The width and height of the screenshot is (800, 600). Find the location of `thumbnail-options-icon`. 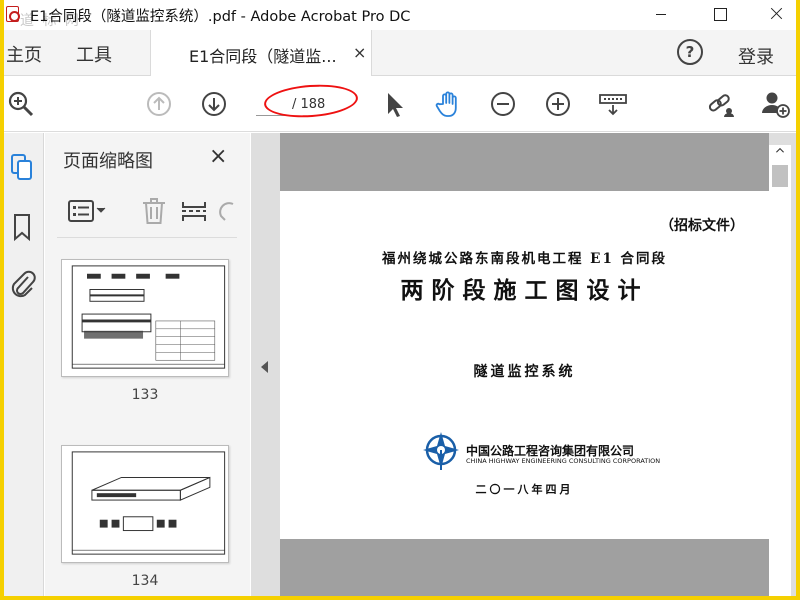

thumbnail-options-icon is located at coordinates (88, 211).